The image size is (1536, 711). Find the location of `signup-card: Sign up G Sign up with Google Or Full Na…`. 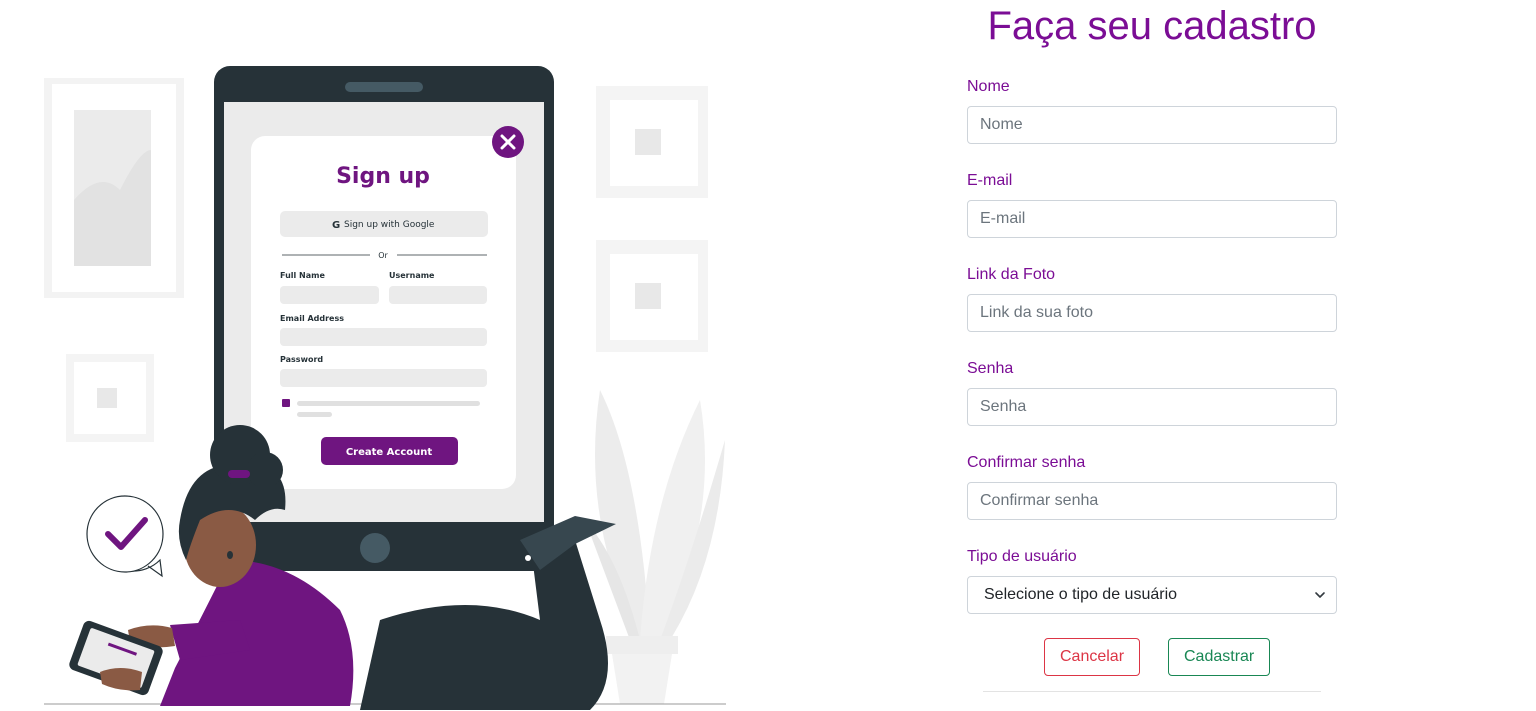

signup-card: Sign up G Sign up with Google Or Full Na… is located at coordinates (387, 307).